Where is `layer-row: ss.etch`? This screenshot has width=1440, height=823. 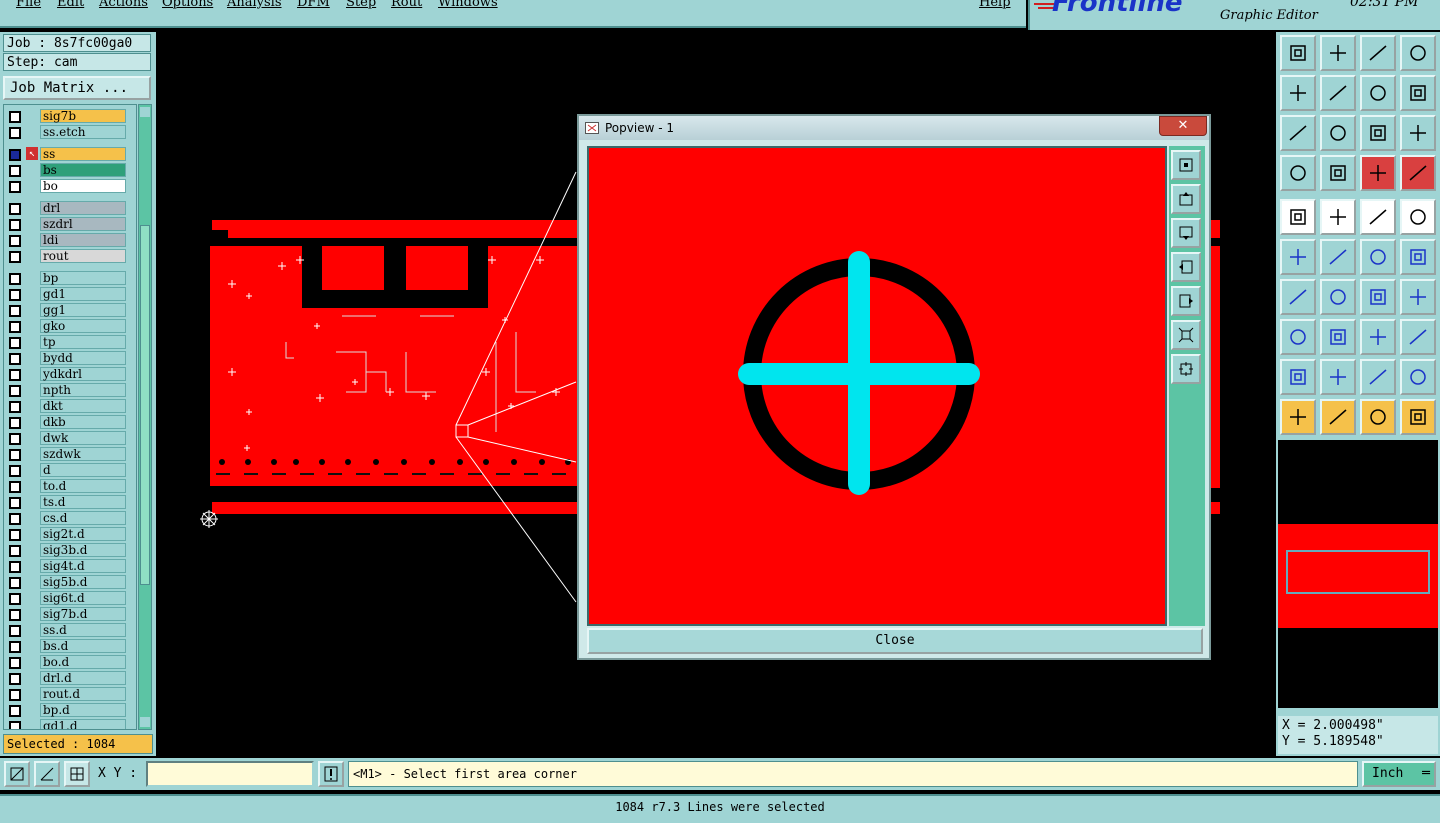 layer-row: ss.etch is located at coordinates (66, 132).